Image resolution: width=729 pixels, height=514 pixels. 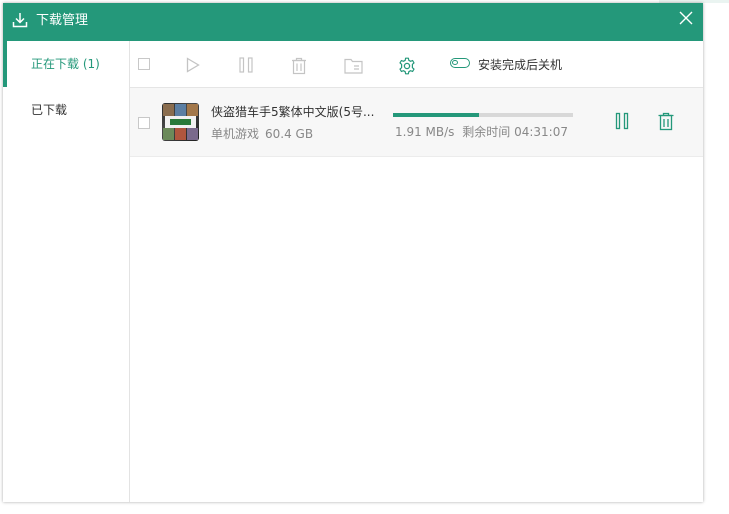 I want to click on progress-bar, so click(x=483, y=115).